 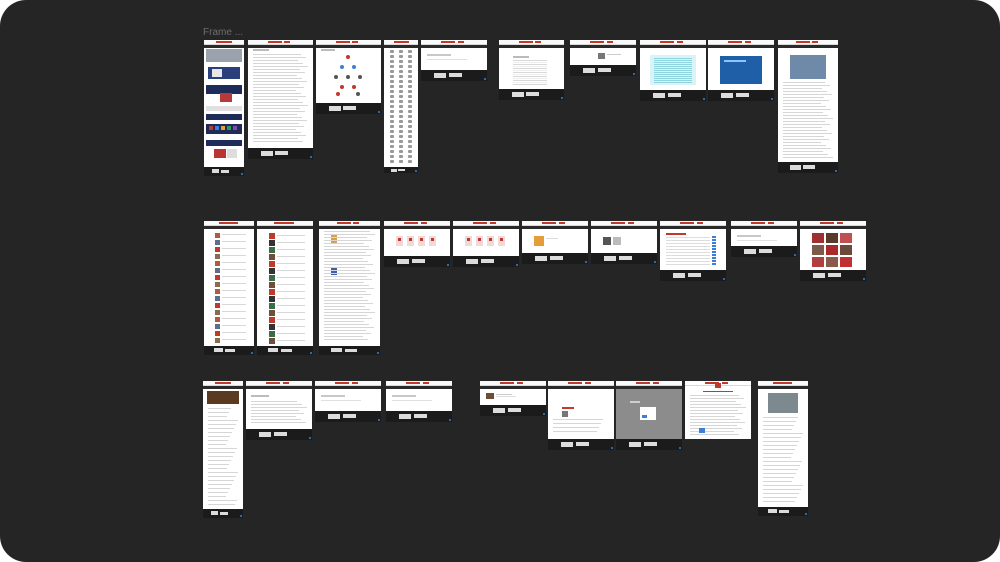 I want to click on card-icon, so click(x=421, y=239).